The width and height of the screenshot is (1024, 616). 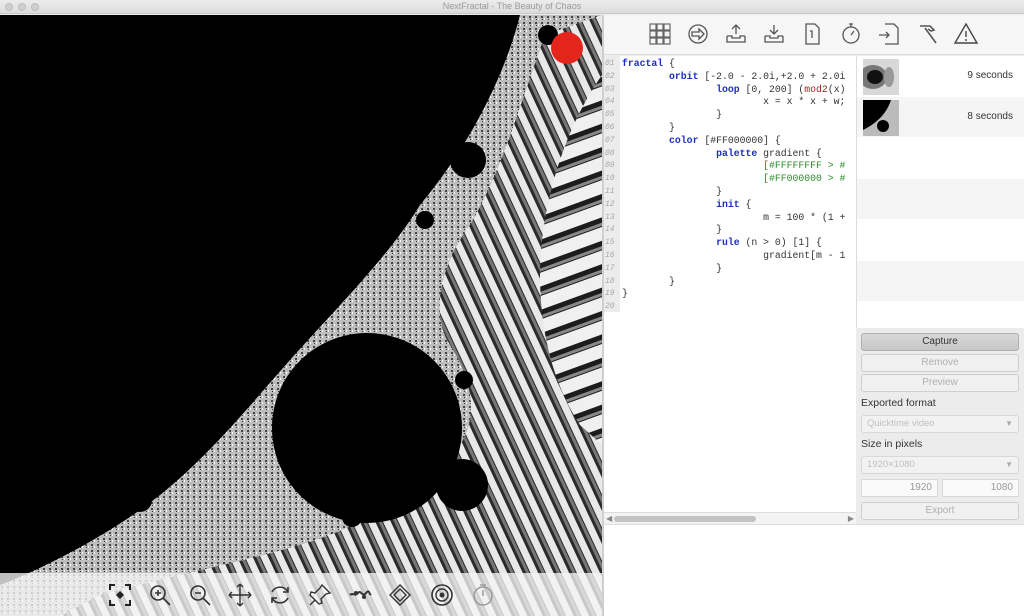 I want to click on code-text: x = x * x + w;, so click(x=733, y=102).